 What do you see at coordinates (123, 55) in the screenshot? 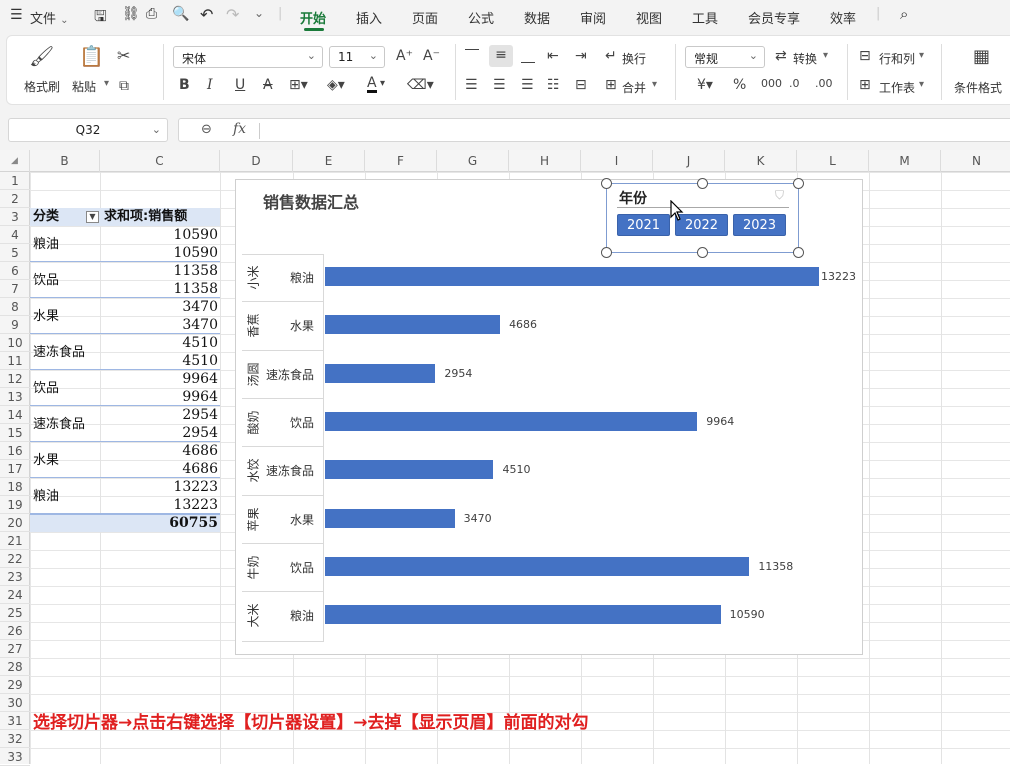
I see `cut-icon: ✂` at bounding box center [123, 55].